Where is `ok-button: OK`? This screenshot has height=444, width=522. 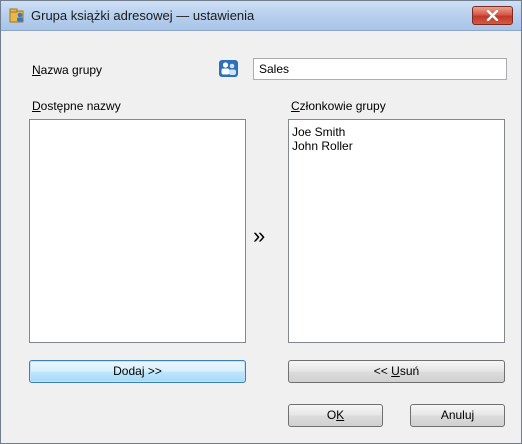
ok-button: OK is located at coordinates (335, 415).